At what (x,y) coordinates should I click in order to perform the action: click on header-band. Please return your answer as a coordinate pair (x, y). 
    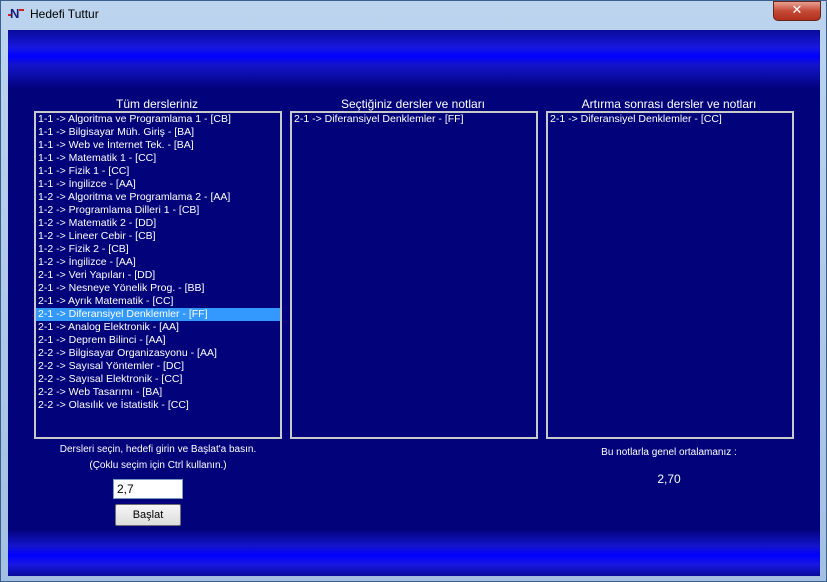
    Looking at the image, I should click on (414, 59).